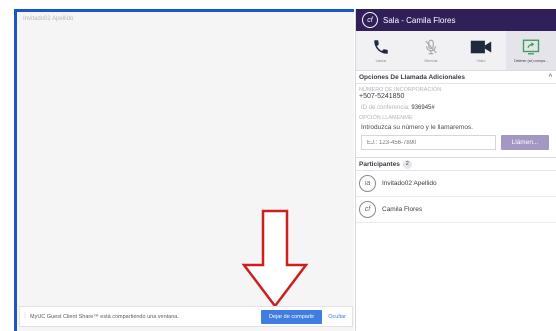 The height and width of the screenshot is (331, 556). Describe the element at coordinates (337, 317) in the screenshot. I see `hide-link: Ocultar` at that location.